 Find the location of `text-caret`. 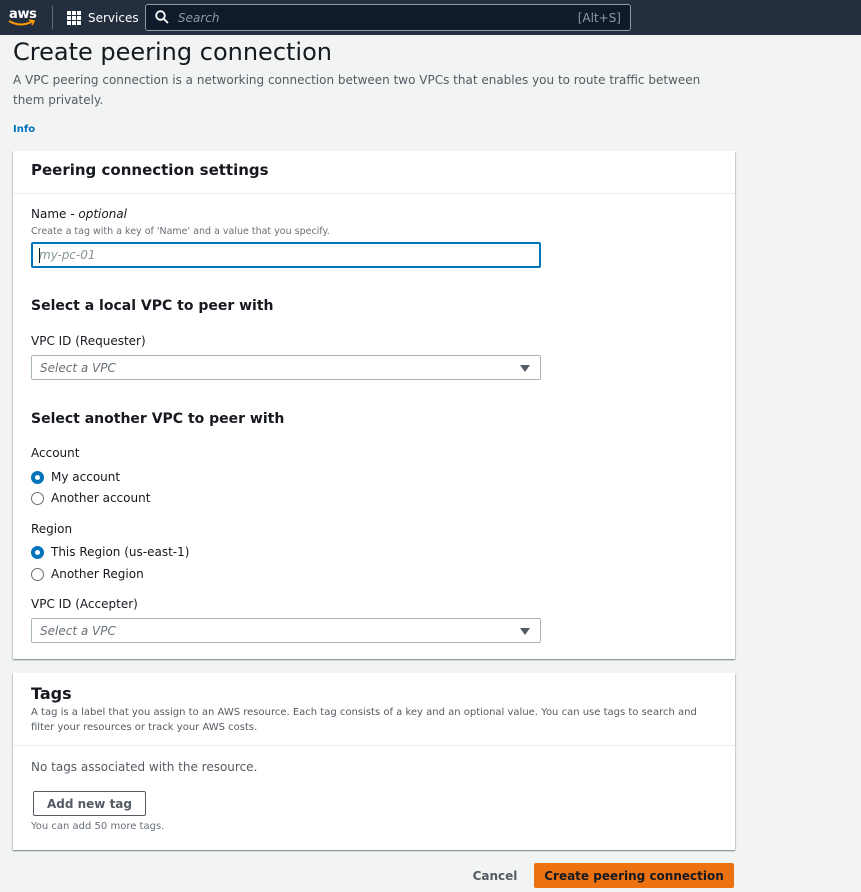

text-caret is located at coordinates (39, 255).